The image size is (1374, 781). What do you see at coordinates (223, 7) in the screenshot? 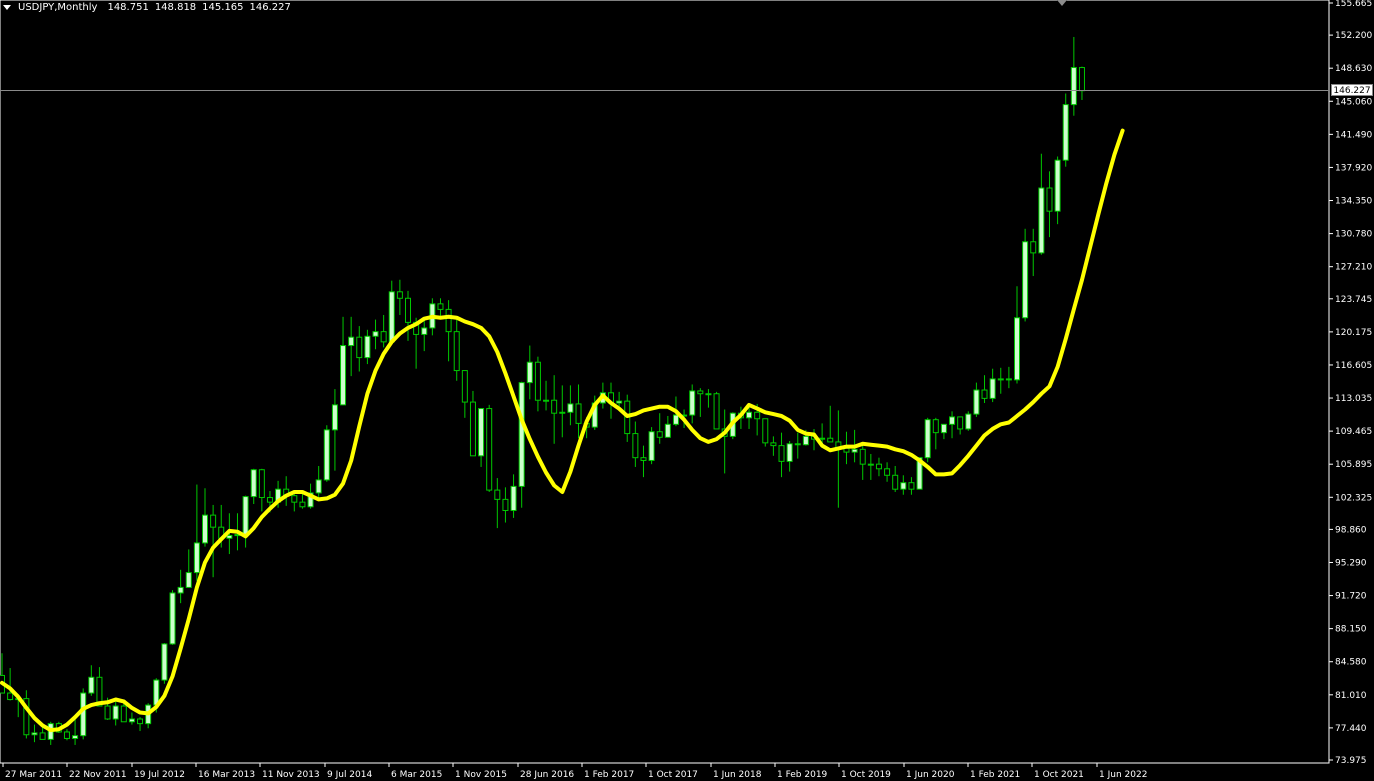
I see `low-value: 145.165` at bounding box center [223, 7].